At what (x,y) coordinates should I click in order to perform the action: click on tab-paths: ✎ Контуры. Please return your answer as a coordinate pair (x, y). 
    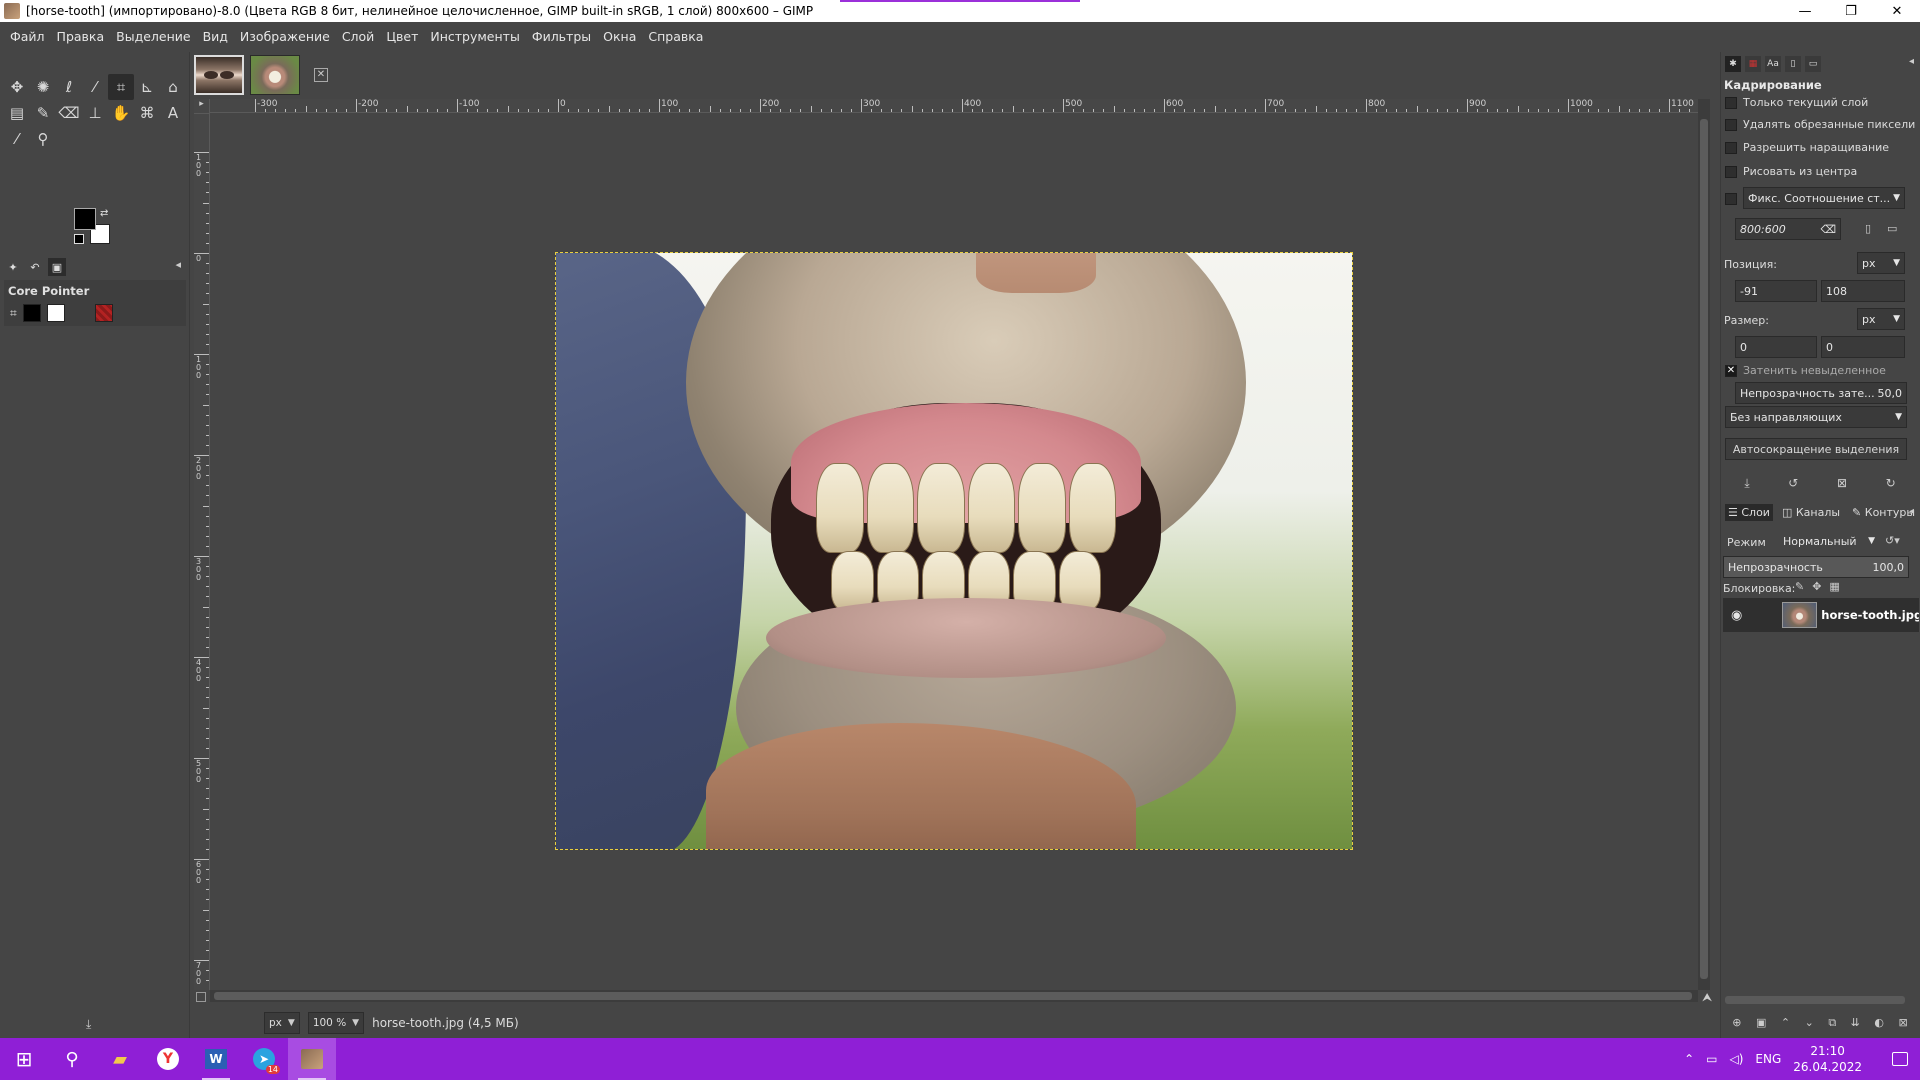
    Looking at the image, I should click on (1883, 512).